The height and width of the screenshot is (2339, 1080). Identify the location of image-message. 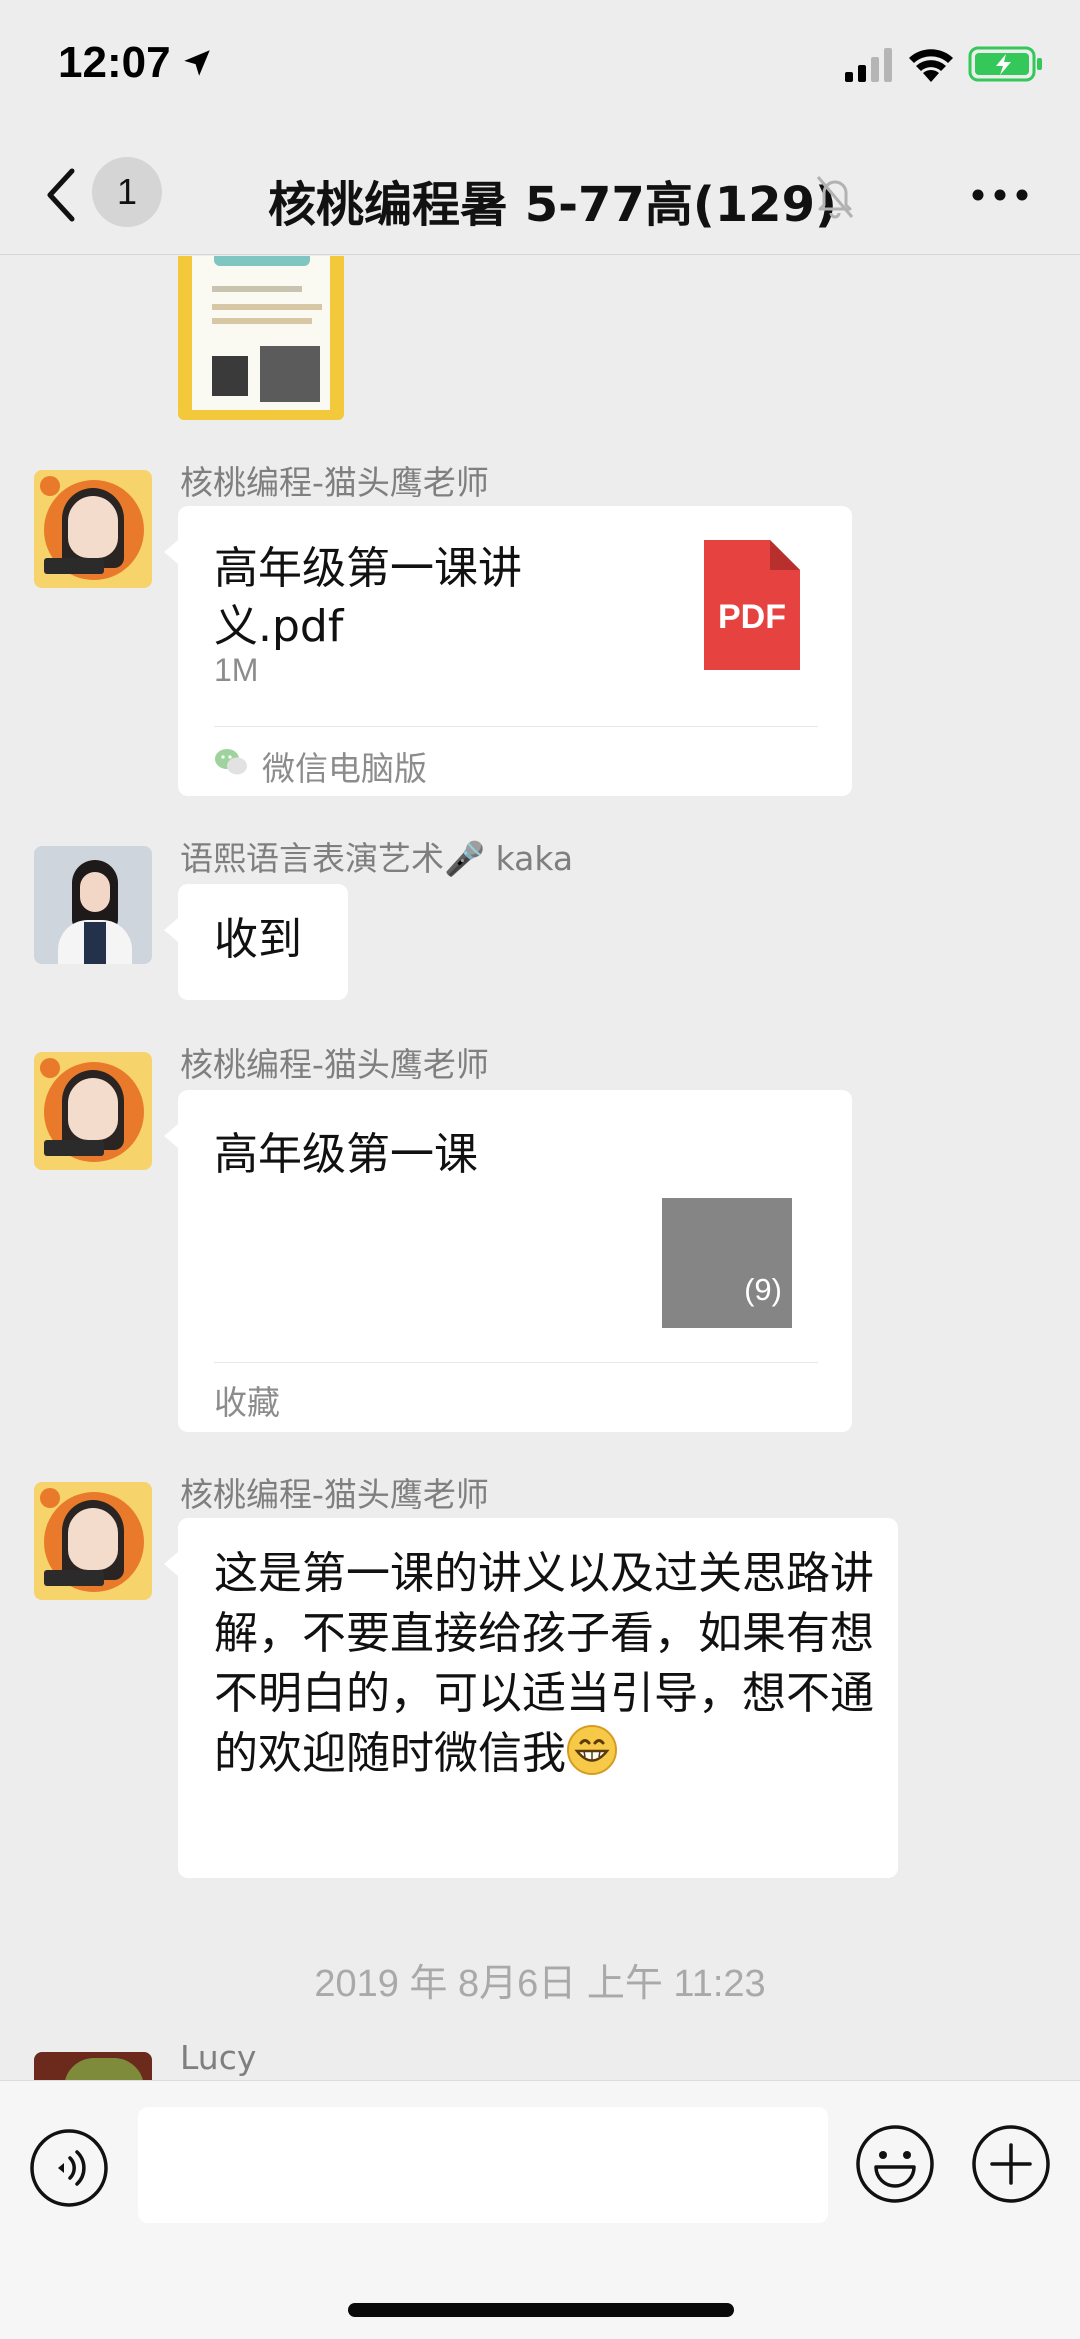
(261, 338).